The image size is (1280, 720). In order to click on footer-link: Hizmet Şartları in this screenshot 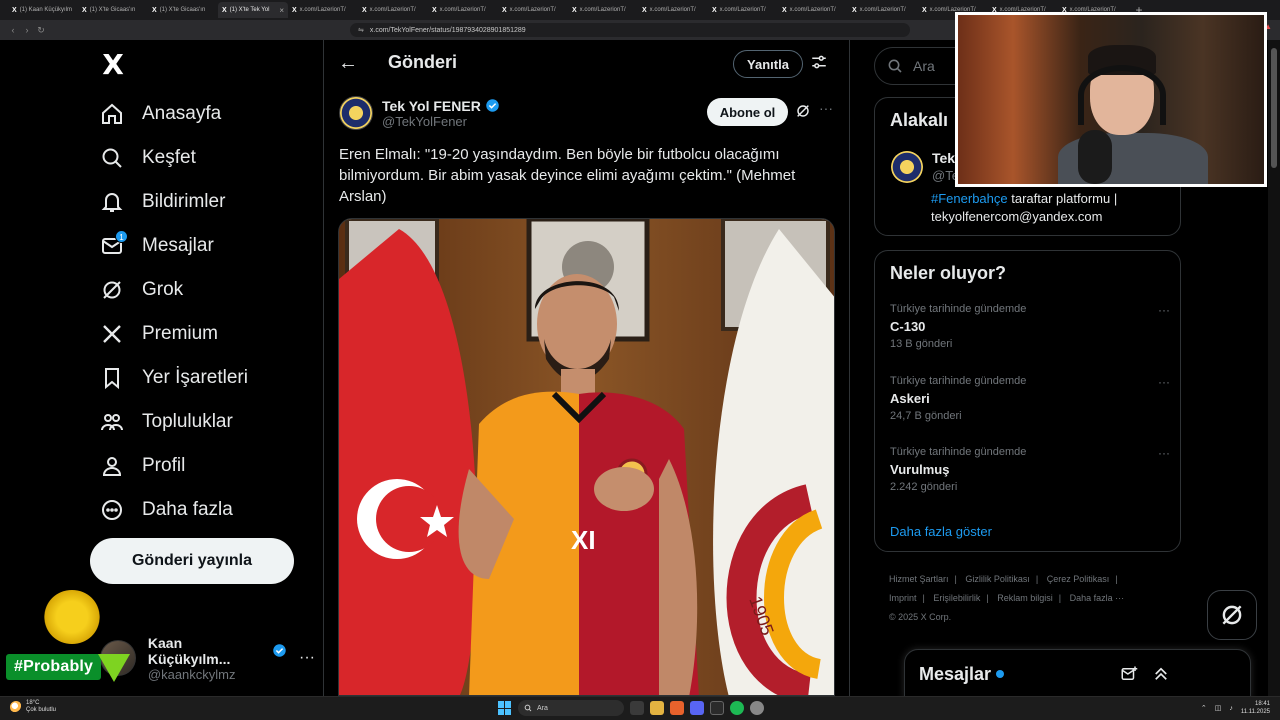, I will do `click(919, 579)`.